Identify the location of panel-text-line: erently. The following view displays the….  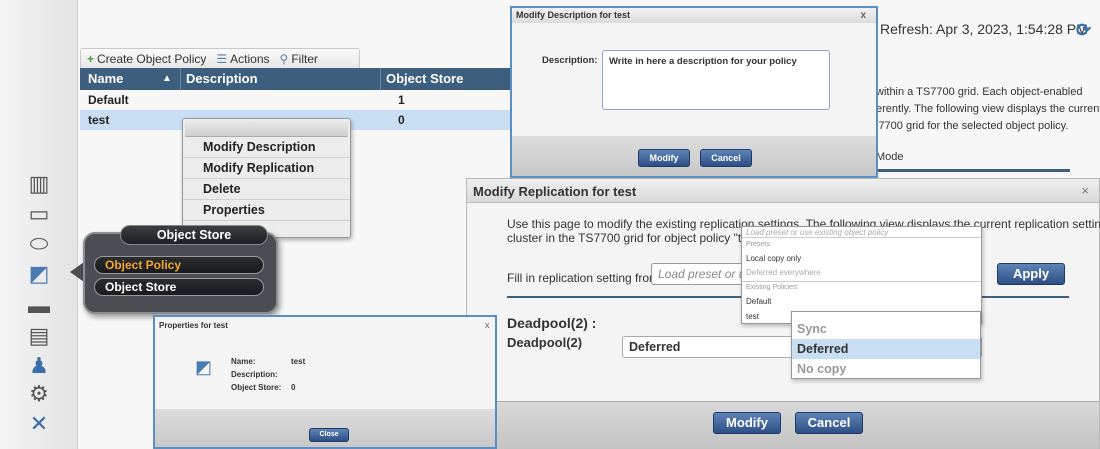
(988, 109).